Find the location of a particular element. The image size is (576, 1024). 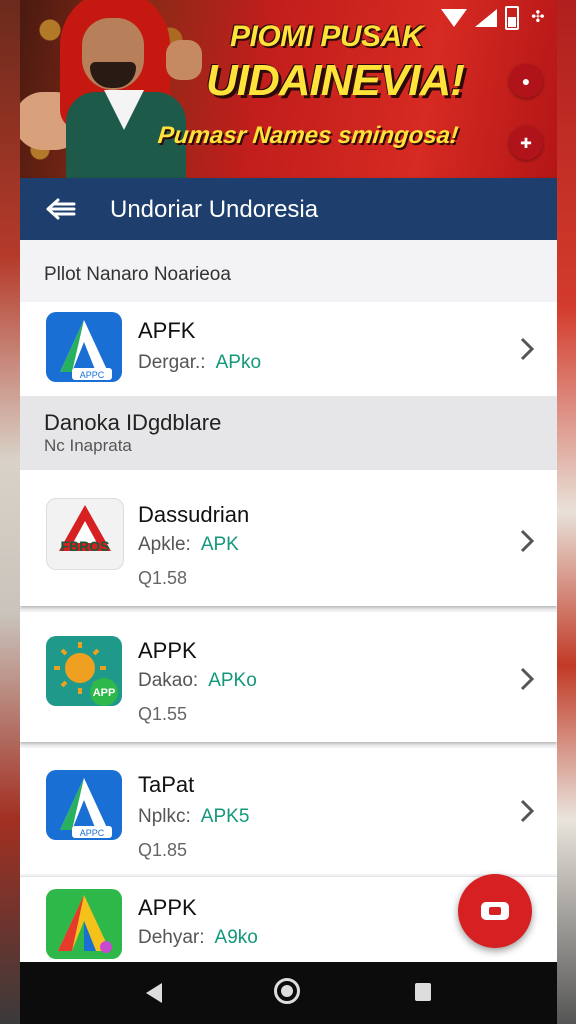

app-size: Q1.55 is located at coordinates (163, 714).